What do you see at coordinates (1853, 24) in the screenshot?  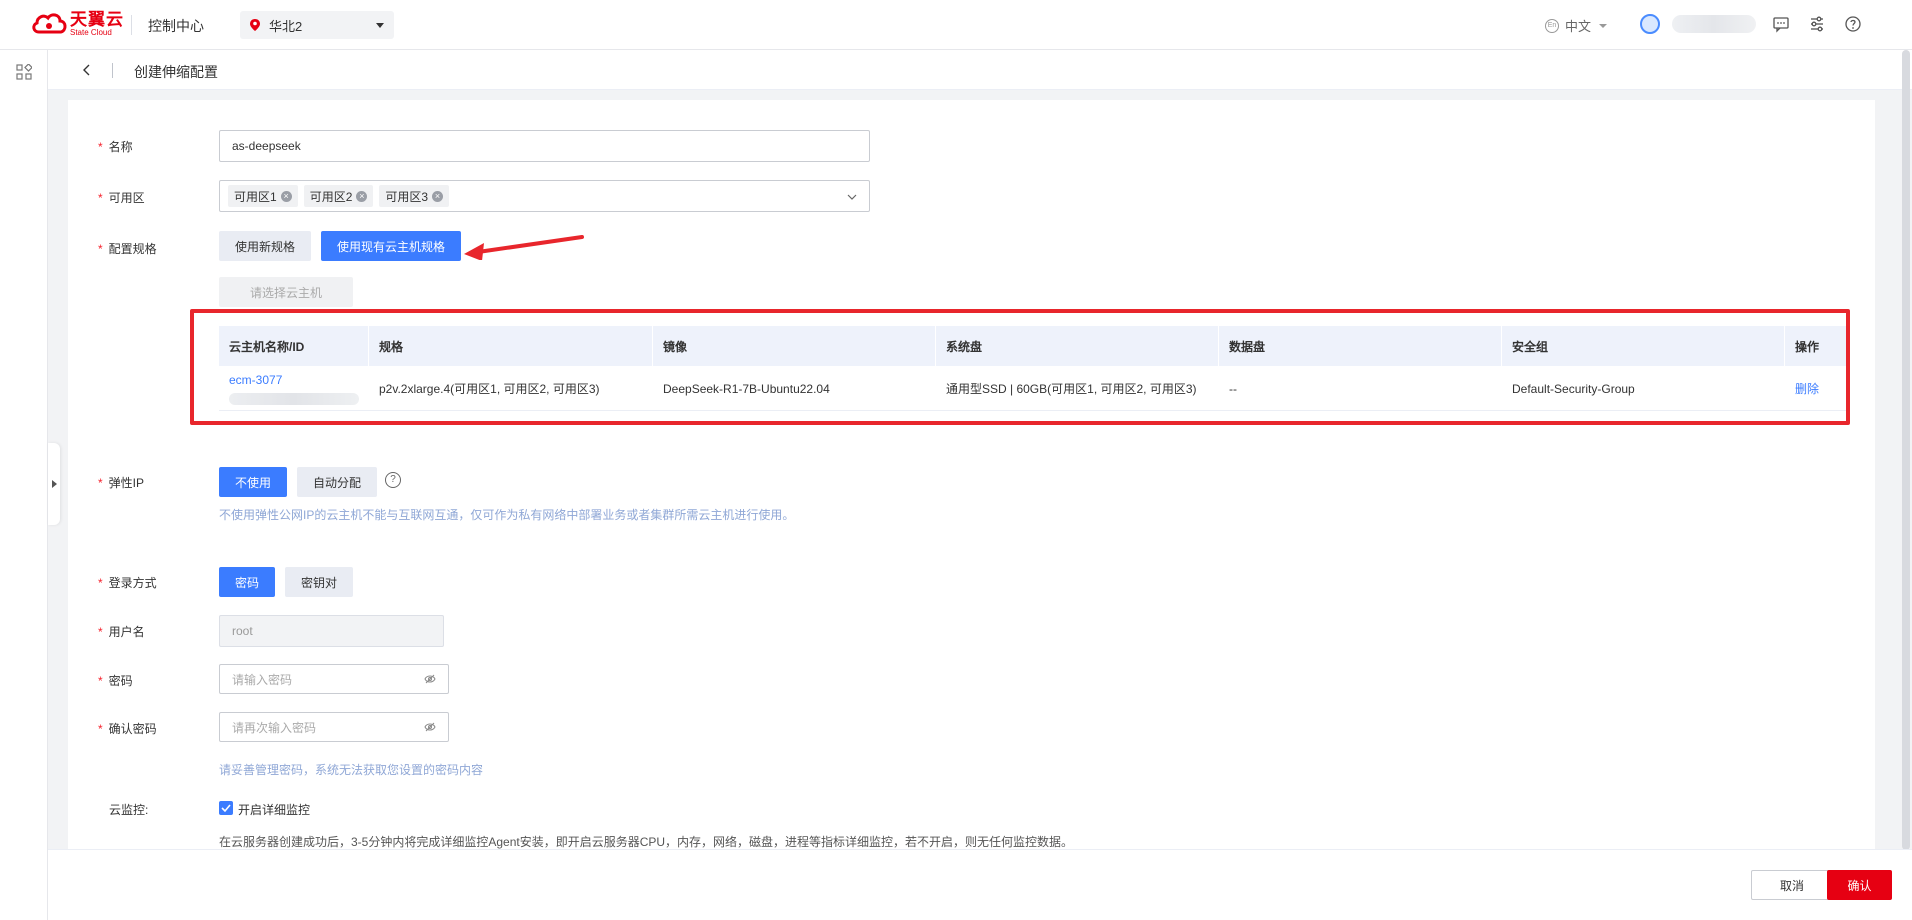 I see `help-icon` at bounding box center [1853, 24].